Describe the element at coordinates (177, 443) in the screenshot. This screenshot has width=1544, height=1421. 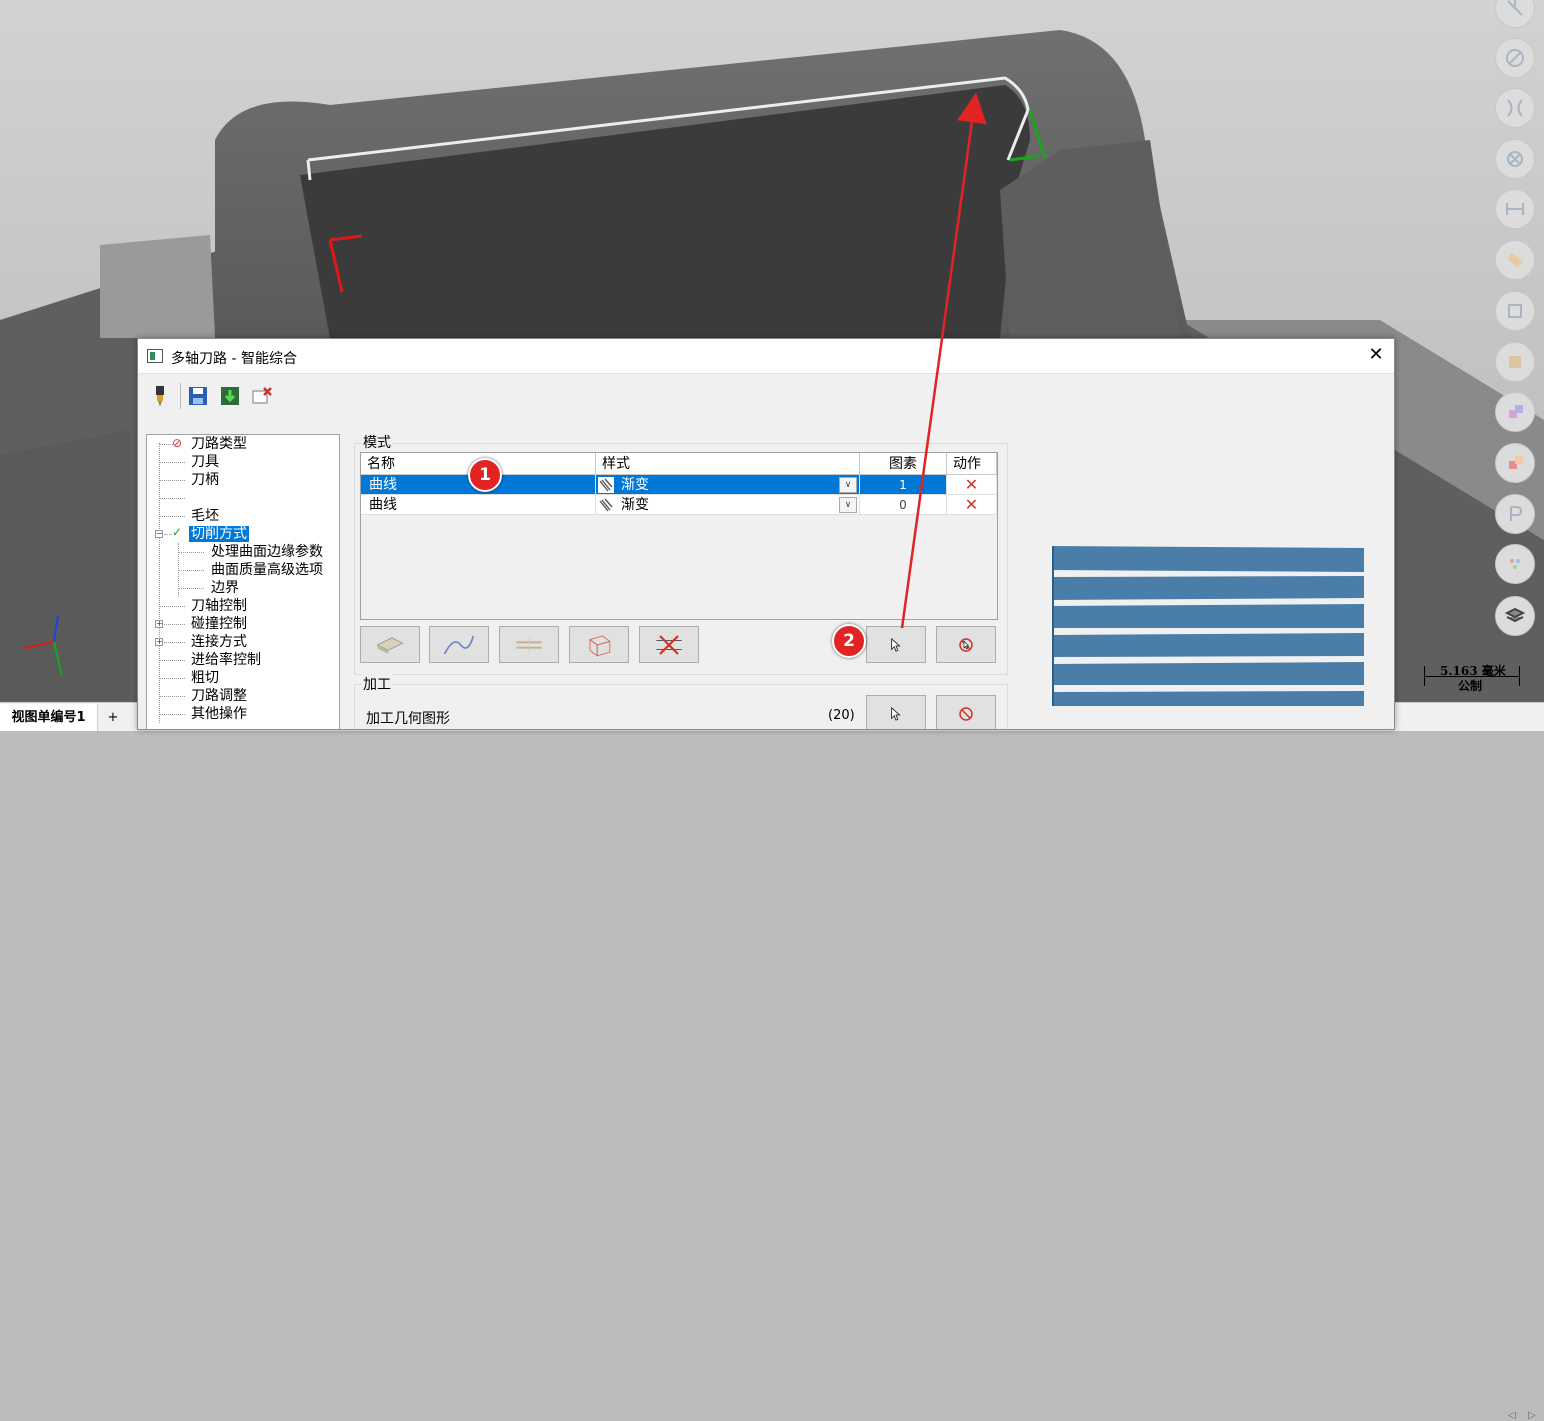
I see `error-icon: ⊘` at that location.